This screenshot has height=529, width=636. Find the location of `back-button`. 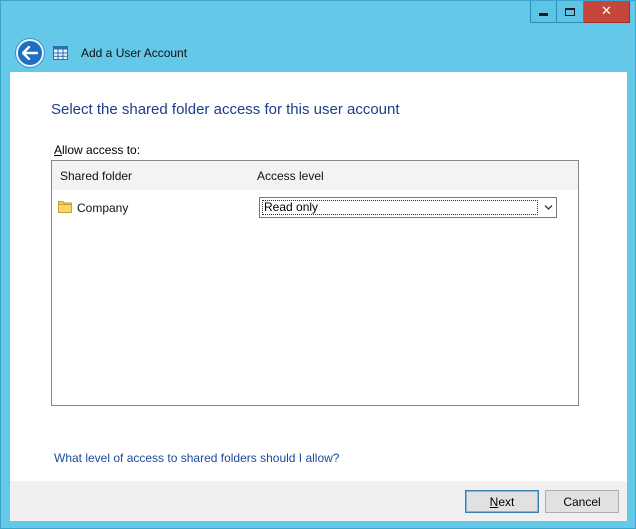

back-button is located at coordinates (30, 53).